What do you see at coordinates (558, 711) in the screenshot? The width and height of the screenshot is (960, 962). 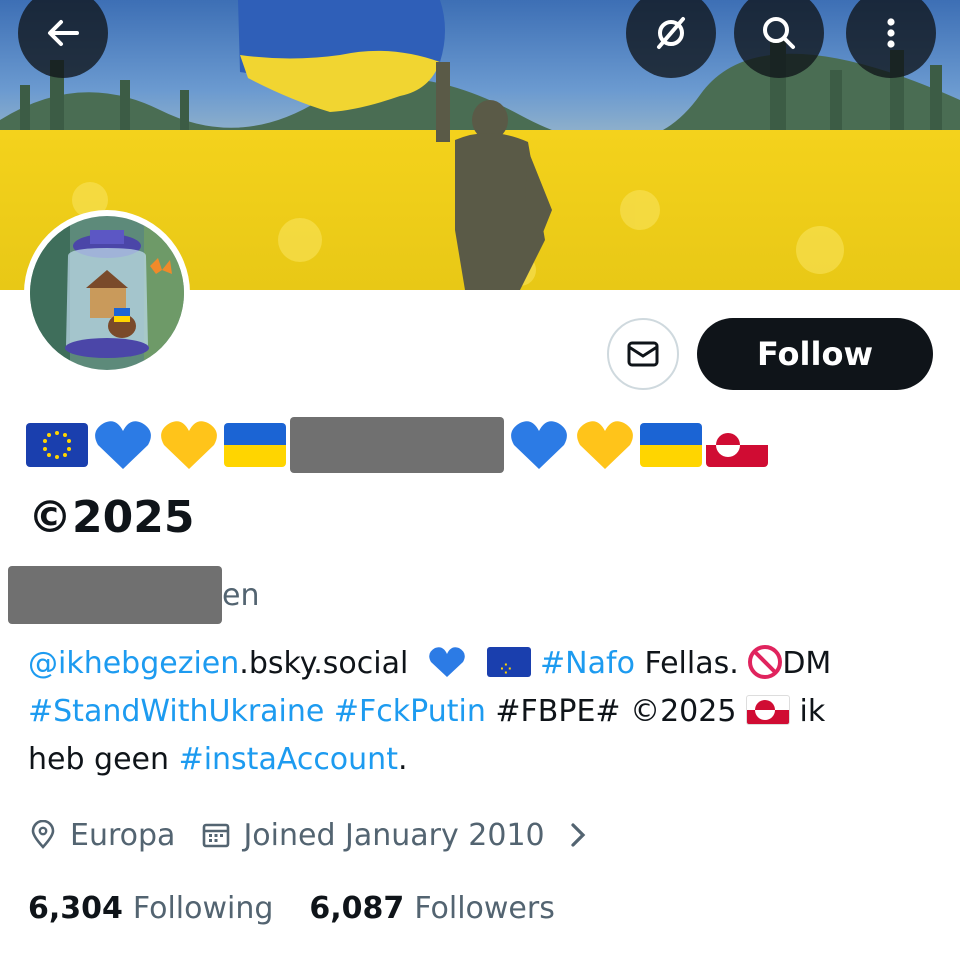 I see `bio-text: #FBPE#` at bounding box center [558, 711].